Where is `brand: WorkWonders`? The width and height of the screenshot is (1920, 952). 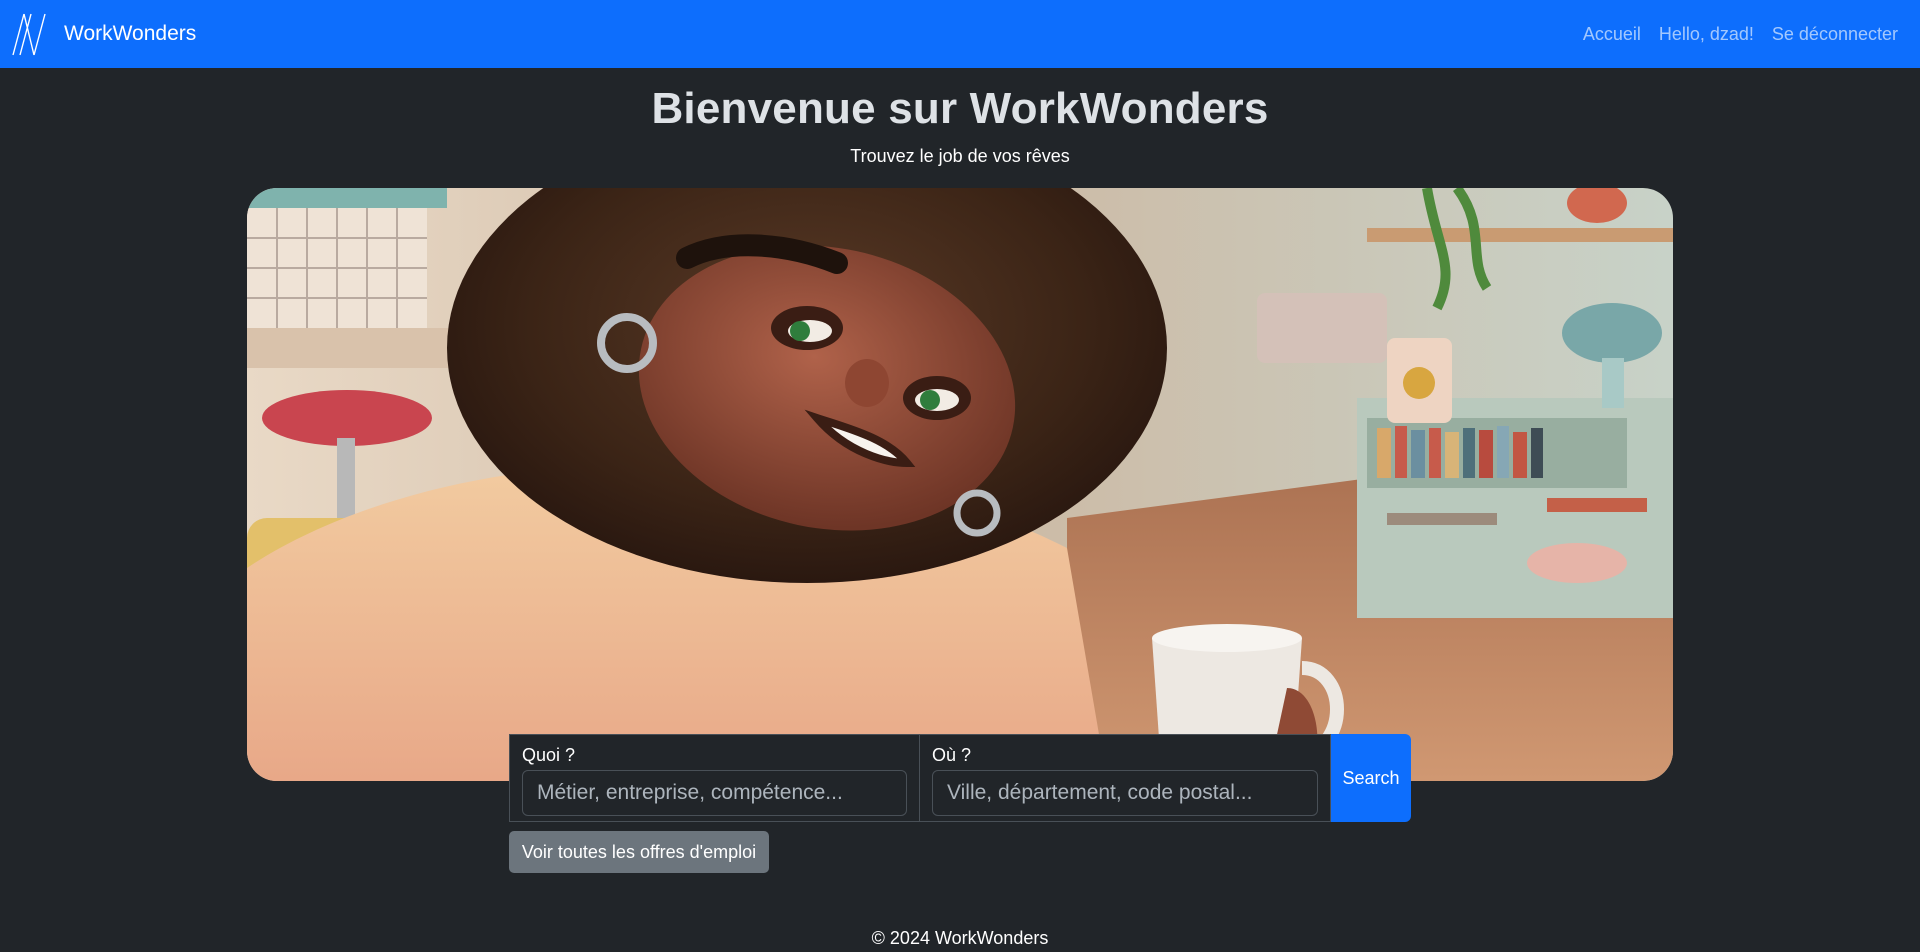 brand: WorkWonders is located at coordinates (104, 34).